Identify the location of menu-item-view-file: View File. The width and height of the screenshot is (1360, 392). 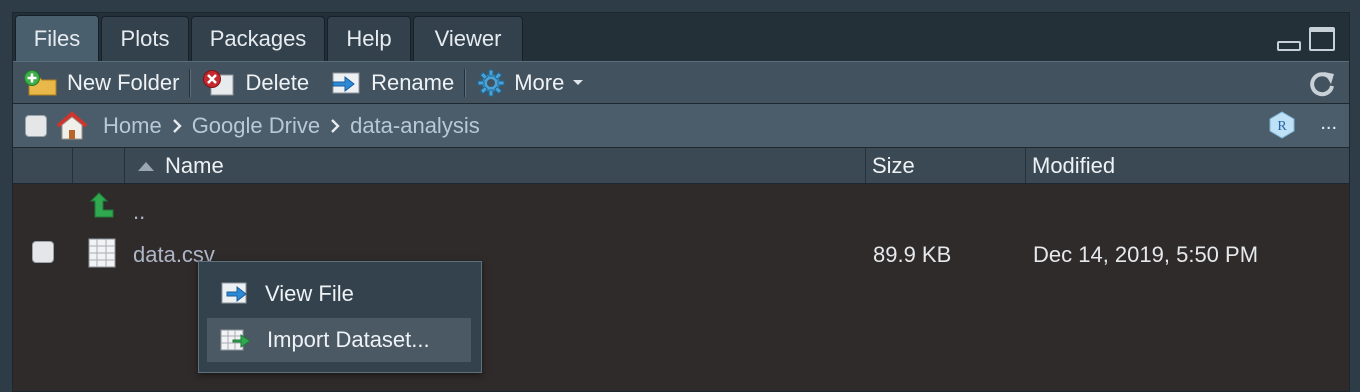
(339, 294).